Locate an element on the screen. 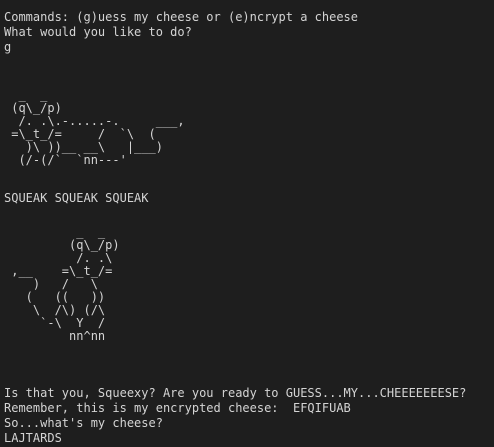  user-choice-input: g is located at coordinates (8, 47).